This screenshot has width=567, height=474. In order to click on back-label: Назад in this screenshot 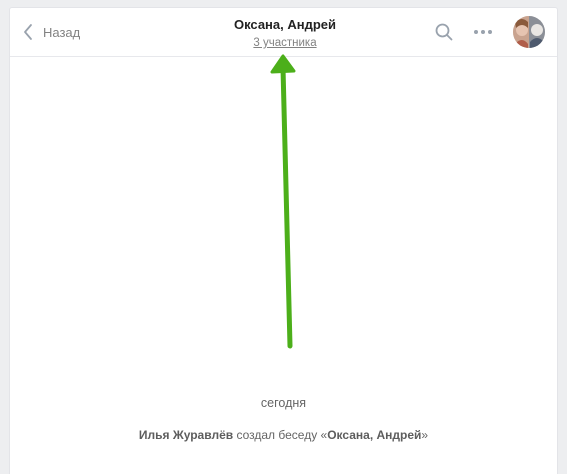, I will do `click(62, 32)`.